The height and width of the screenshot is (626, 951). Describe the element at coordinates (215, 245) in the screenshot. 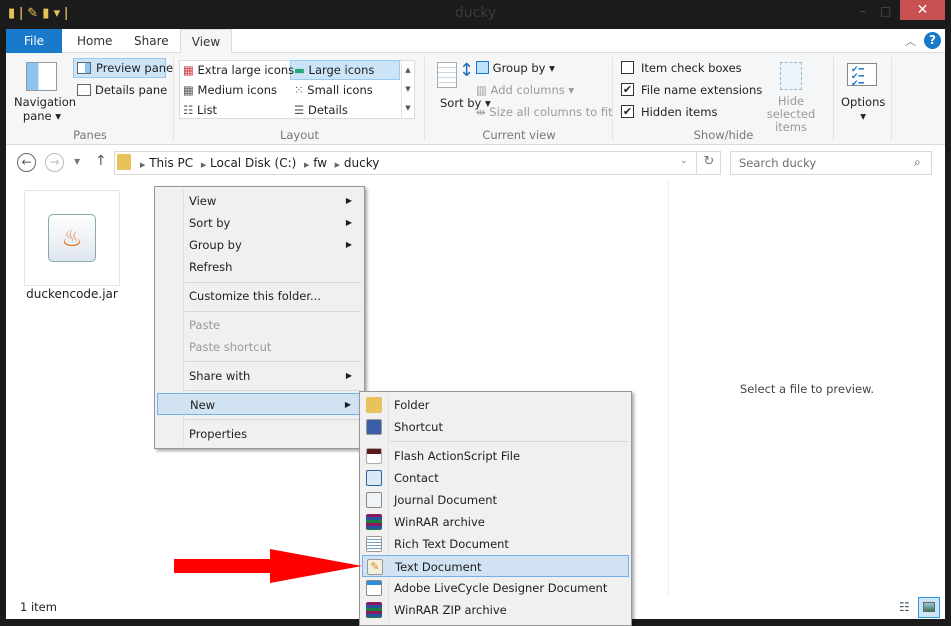

I see `menu-label: Group by` at that location.